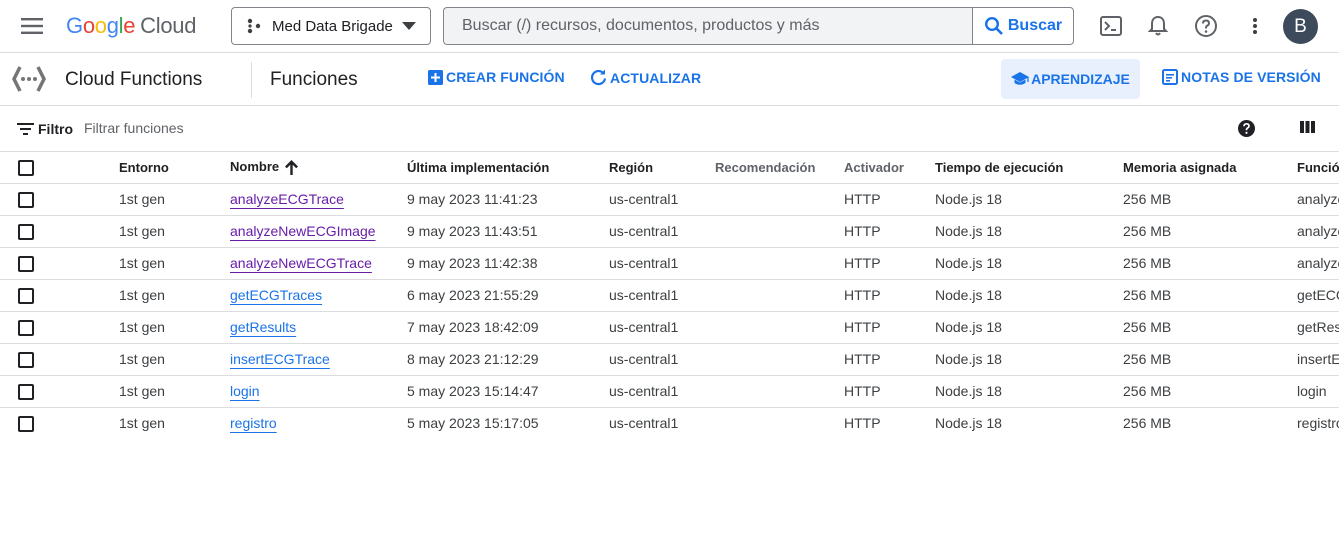 This screenshot has height=547, width=1339. Describe the element at coordinates (508, 295) in the screenshot. I see `row-last-deploy: 6 may 2023 21:55:29` at that location.